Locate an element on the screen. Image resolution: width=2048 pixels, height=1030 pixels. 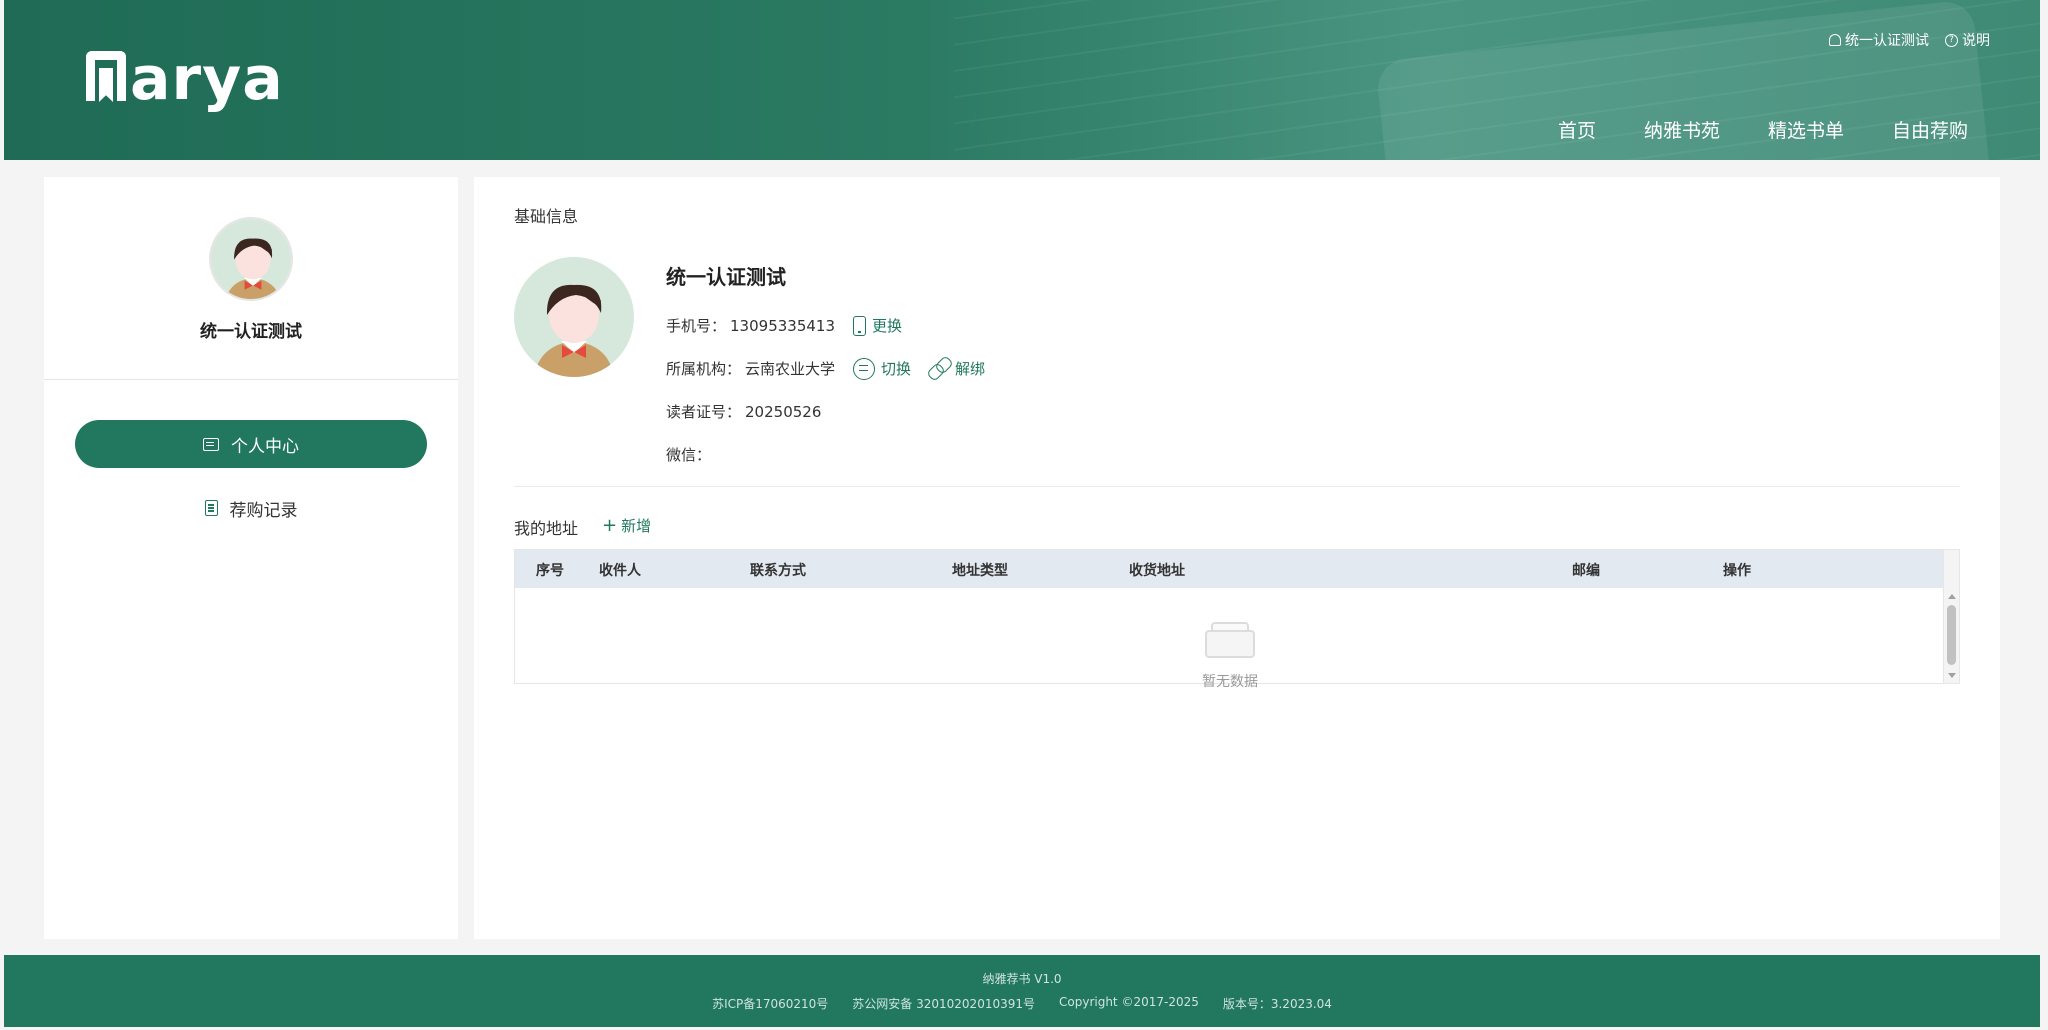
user-icon is located at coordinates (1835, 40).